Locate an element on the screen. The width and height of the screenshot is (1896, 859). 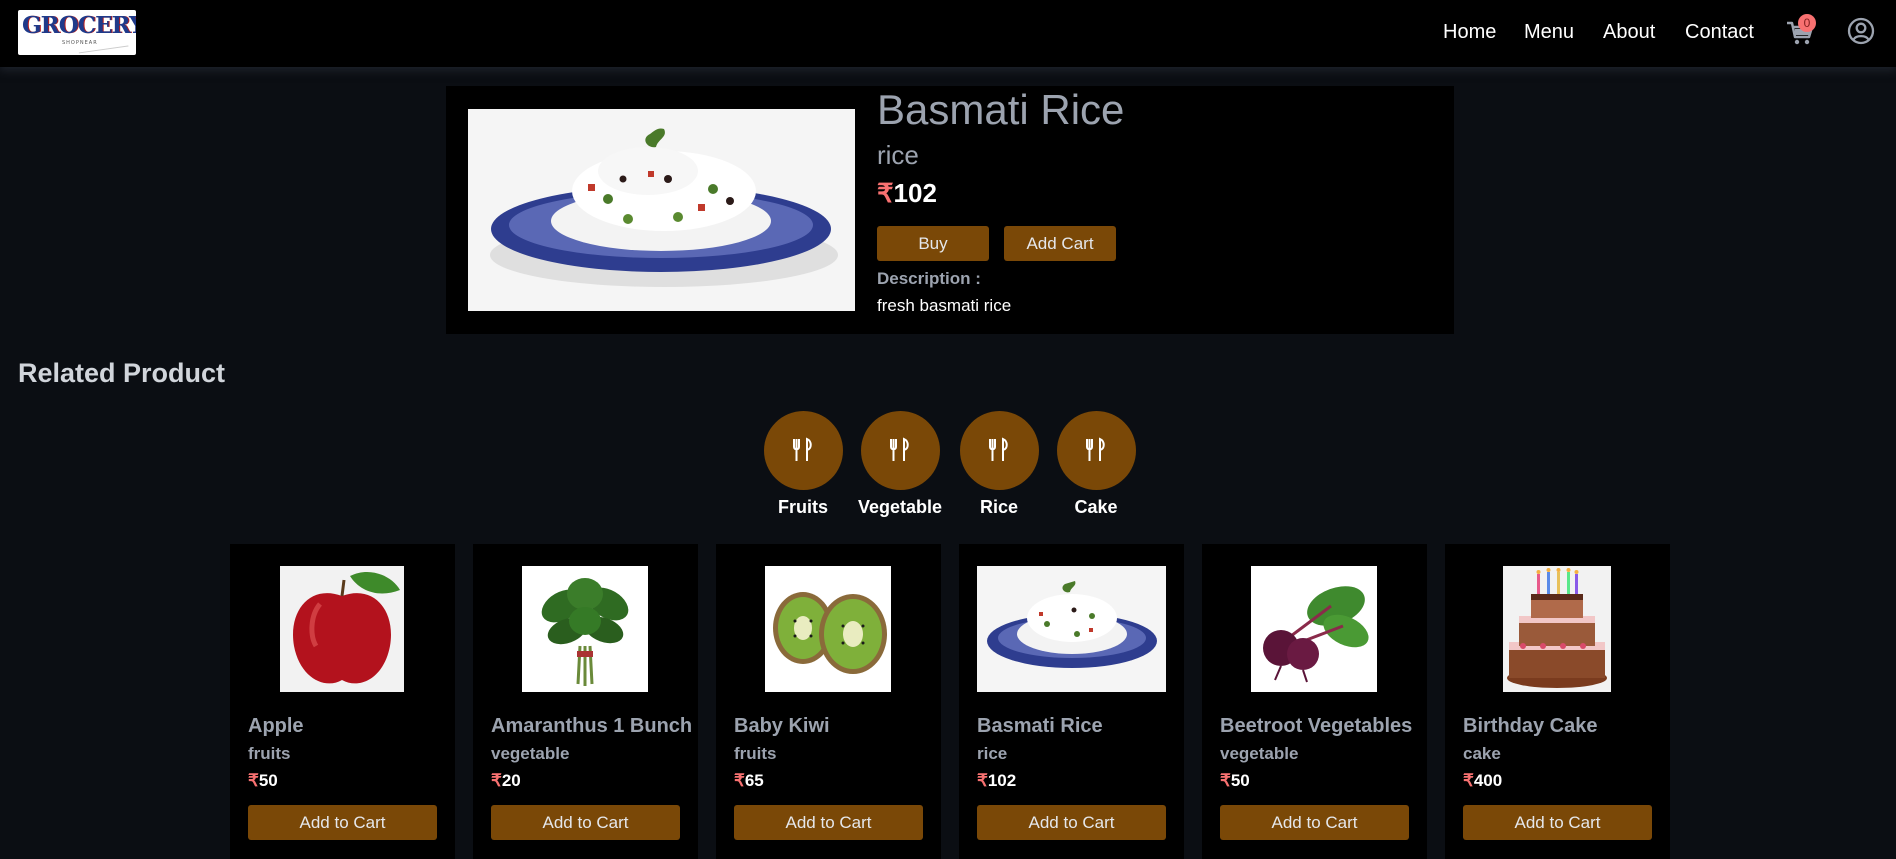
product-card-name: Beetroot Vegetables is located at coordinates (1316, 726).